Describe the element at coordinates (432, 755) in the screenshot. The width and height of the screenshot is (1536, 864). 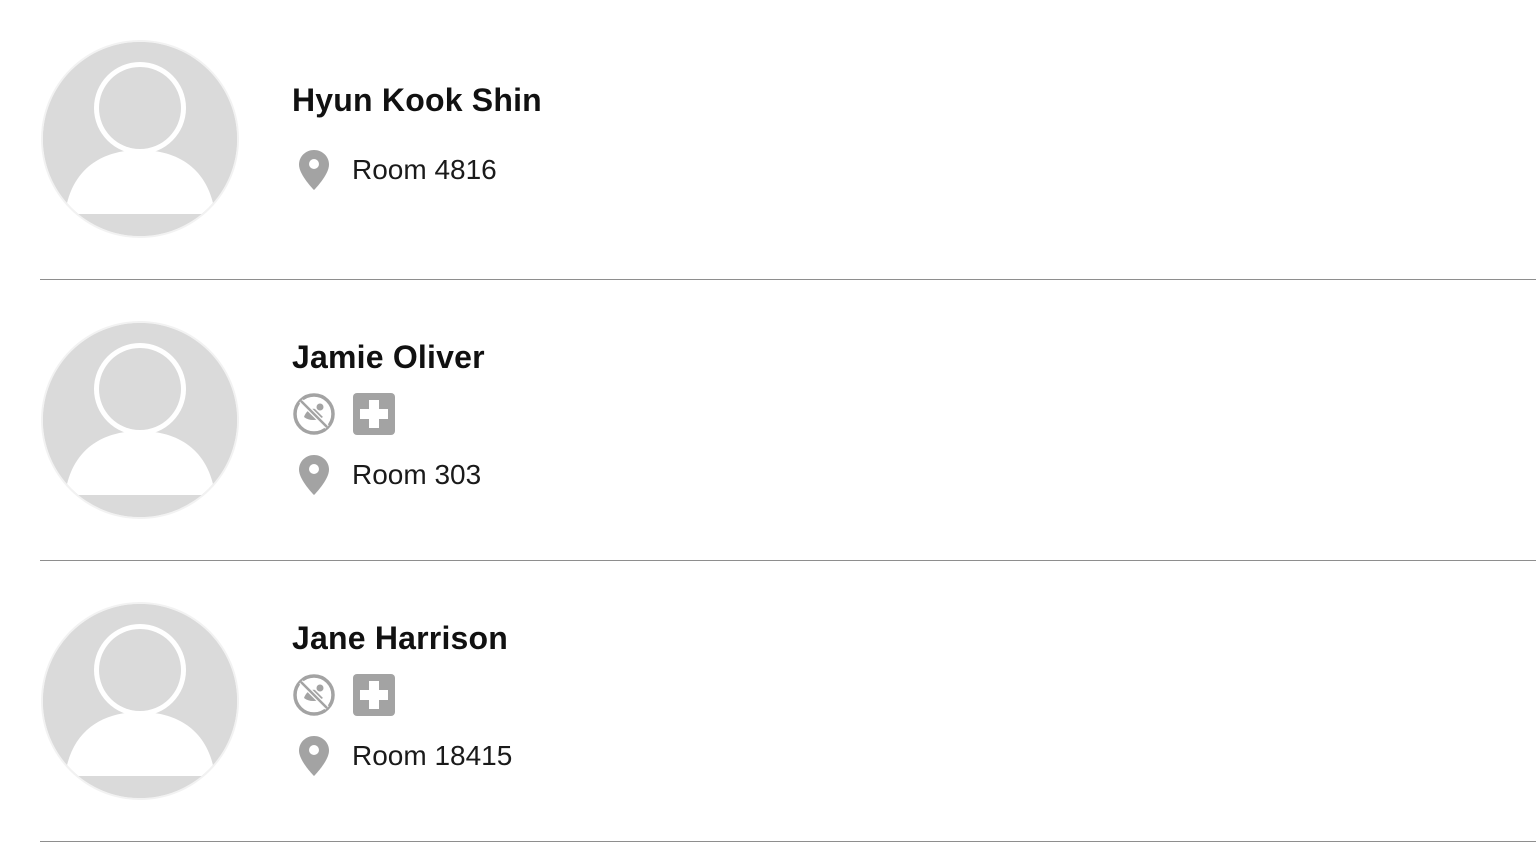
I see `room-label: Room 18415` at that location.